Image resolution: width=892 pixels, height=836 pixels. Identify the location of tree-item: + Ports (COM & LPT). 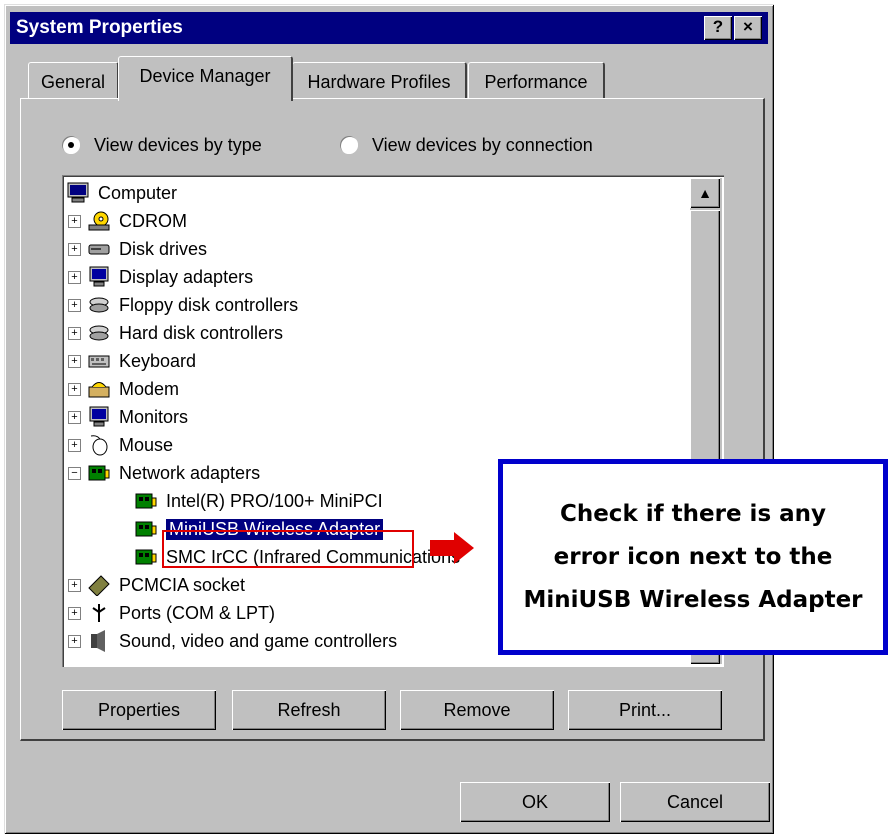
(171, 613).